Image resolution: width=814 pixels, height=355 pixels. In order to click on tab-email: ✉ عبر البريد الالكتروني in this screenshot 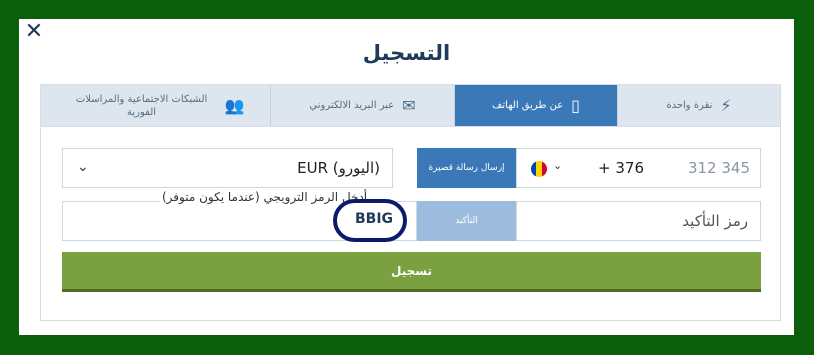, I will do `click(362, 105)`.